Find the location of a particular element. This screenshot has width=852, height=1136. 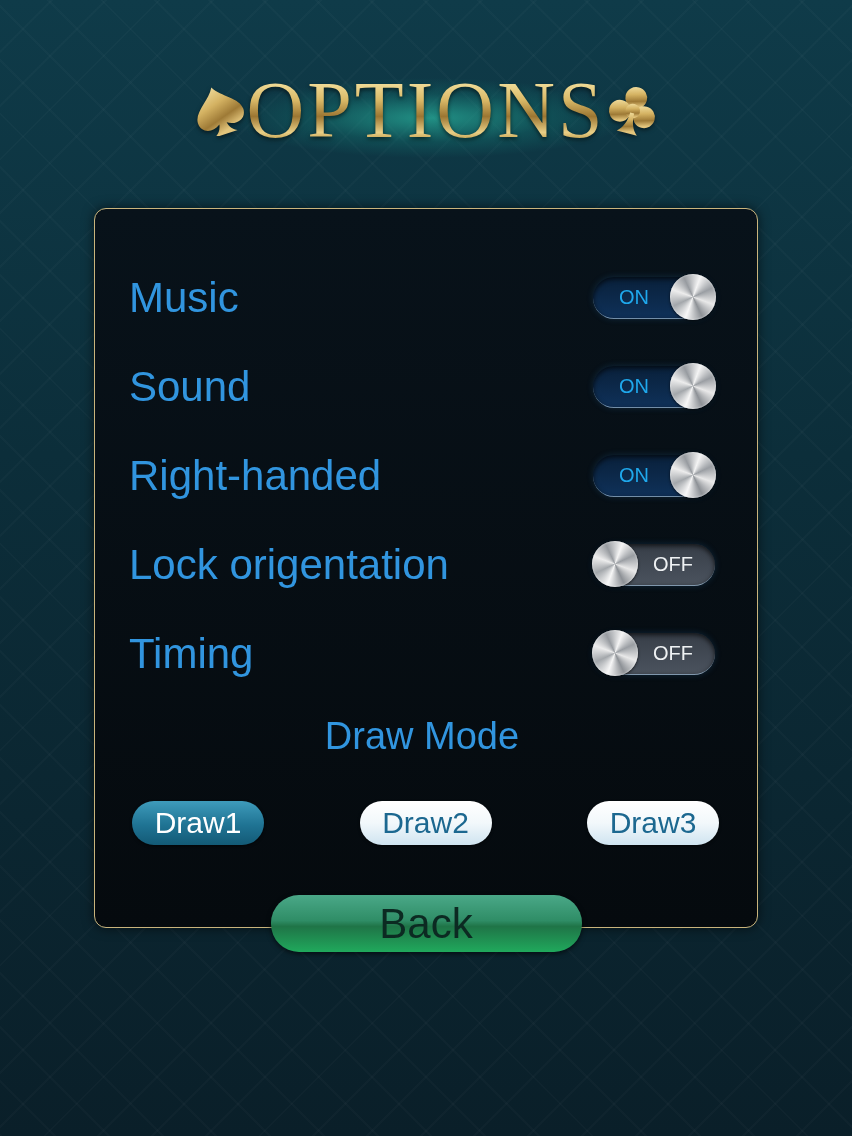

setting-label: Right-handed is located at coordinates (255, 475).